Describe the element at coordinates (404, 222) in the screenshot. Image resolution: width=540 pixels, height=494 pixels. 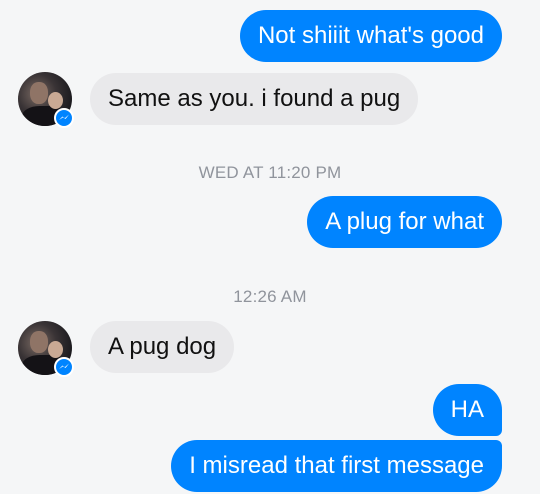
I see `outgoing-message: A plug for what` at that location.